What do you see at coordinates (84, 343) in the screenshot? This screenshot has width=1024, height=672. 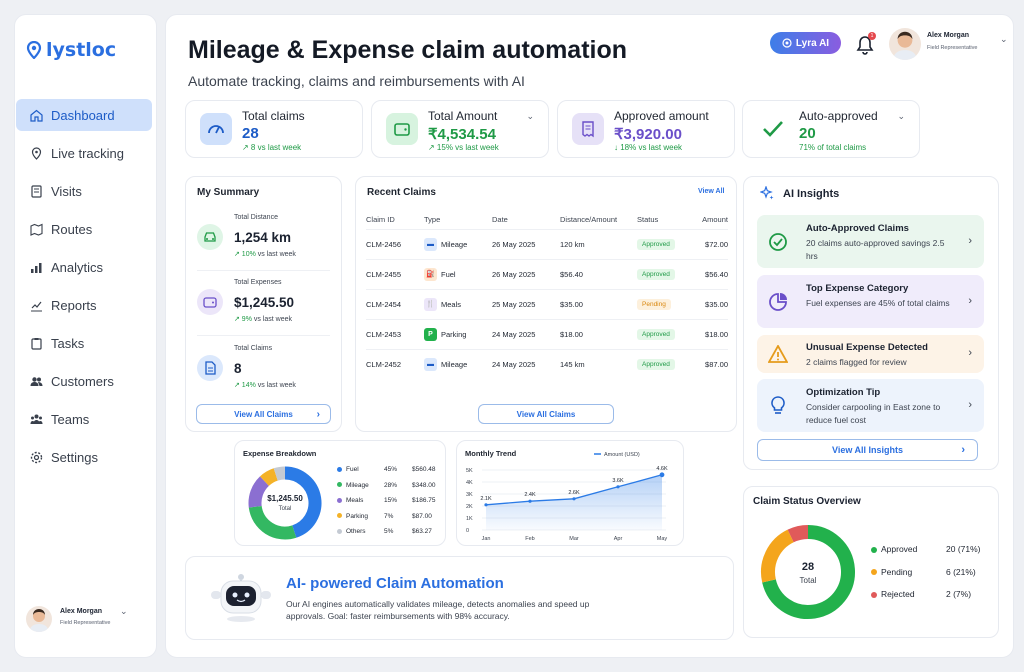 I see `sidebar-item-tasks: Tasks` at bounding box center [84, 343].